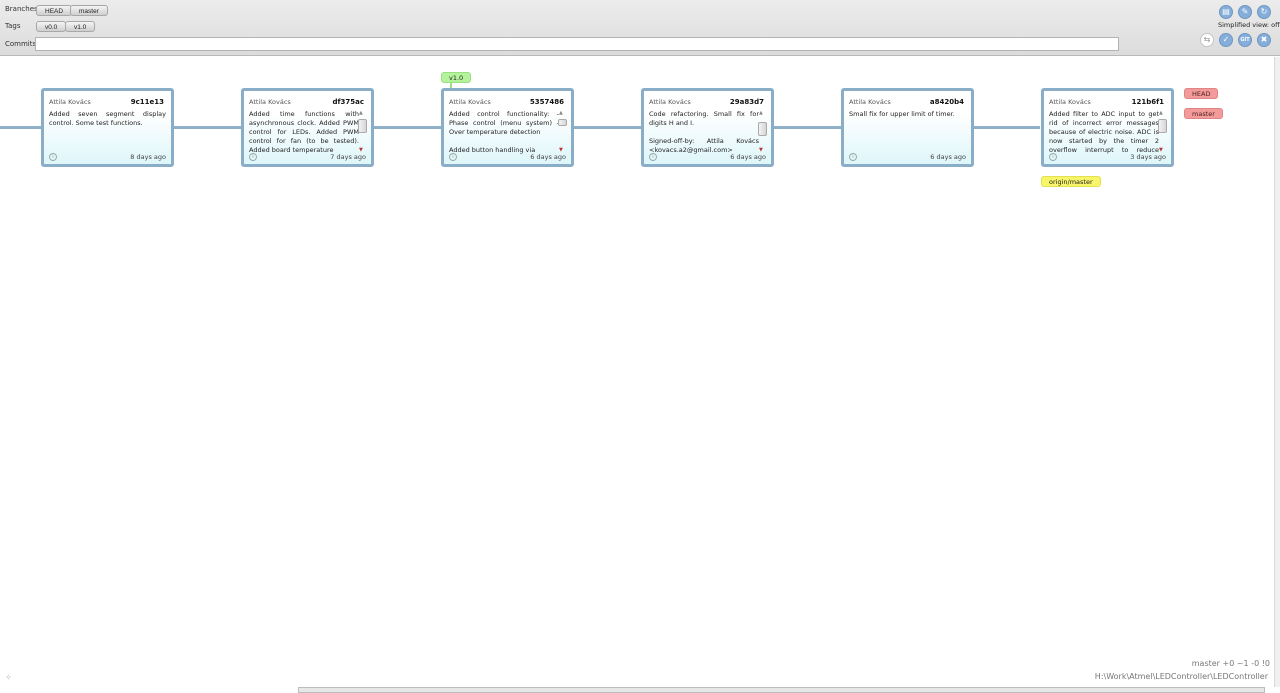  I want to click on tags-label: Tags, so click(13, 26).